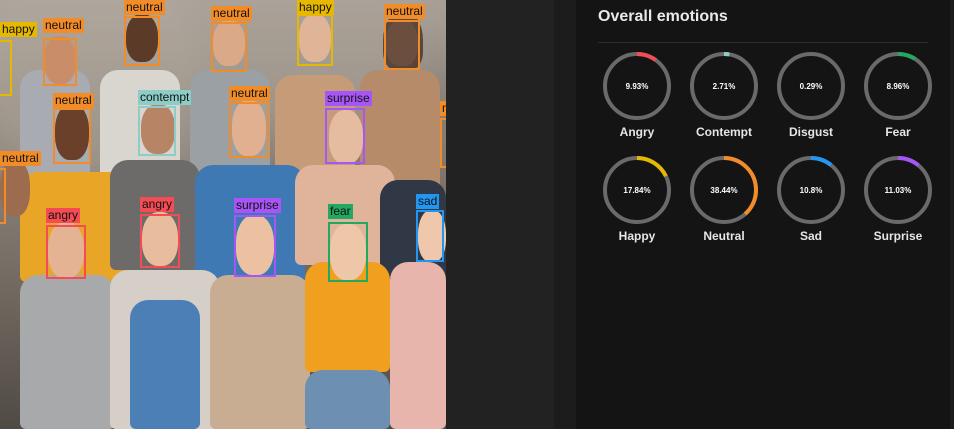 Image resolution: width=954 pixels, height=429 pixels. I want to click on emotion-percent: 17.84%, so click(636, 190).